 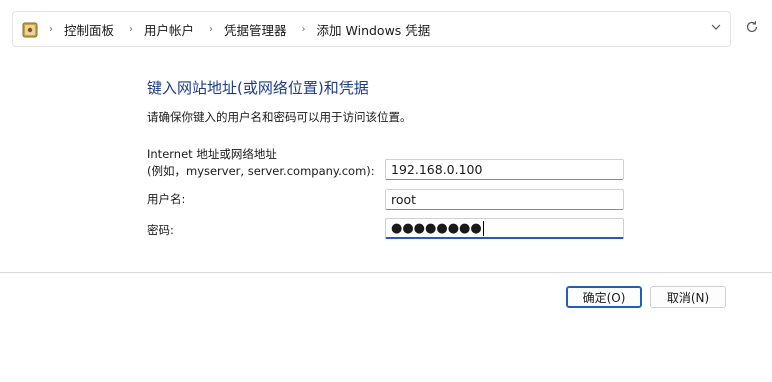 What do you see at coordinates (604, 297) in the screenshot?
I see `ok-button: 确定(O)` at bounding box center [604, 297].